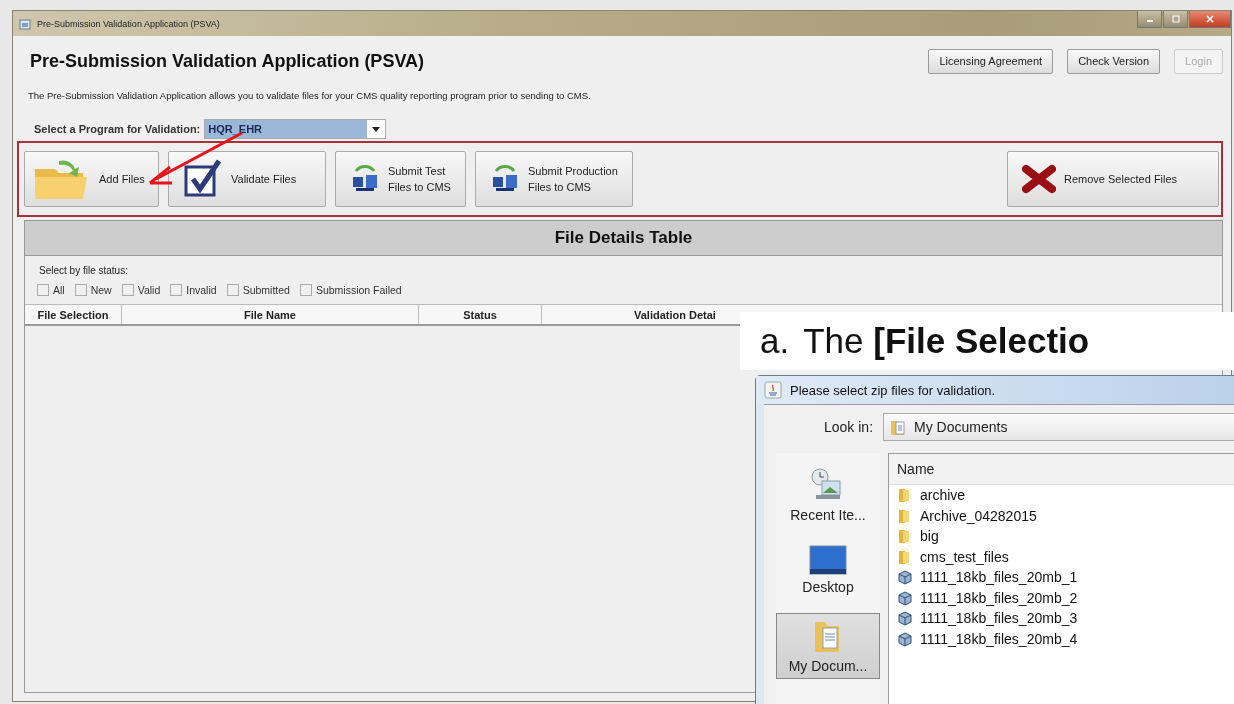 Image resolution: width=1234 pixels, height=704 pixels. Describe the element at coordinates (1061, 577) in the screenshot. I see `file-item: 1111_18kb_files_20mb_1` at that location.